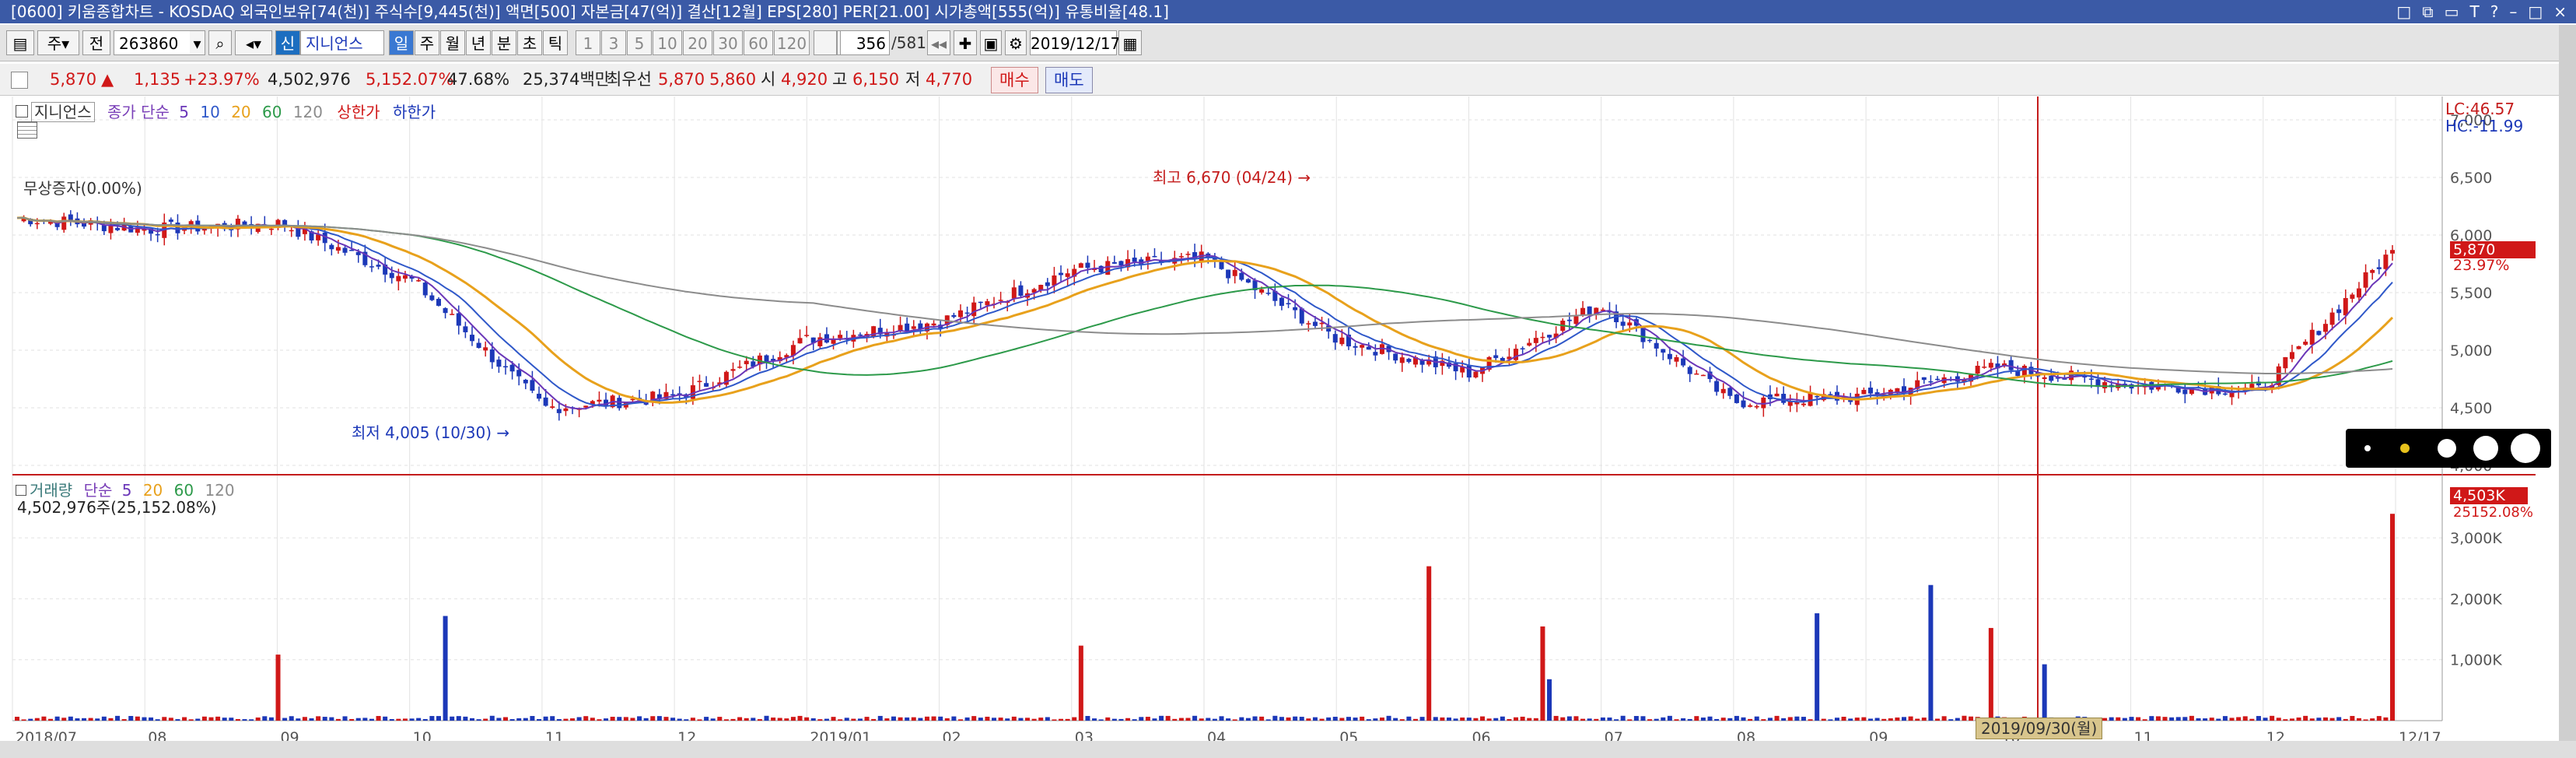  I want to click on period-day-button: 일, so click(402, 42).